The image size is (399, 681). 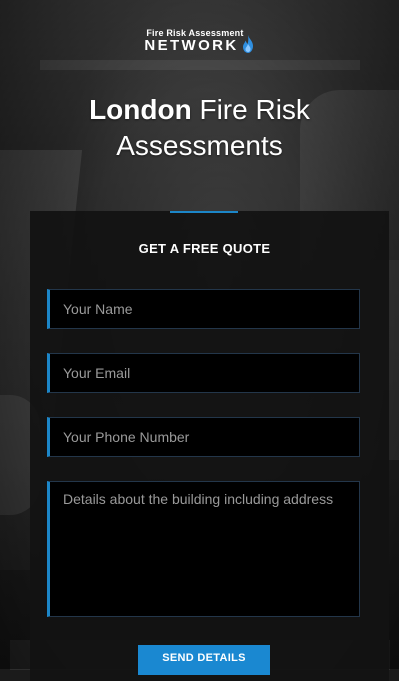 What do you see at coordinates (199, 145) in the screenshot?
I see `title-line2: Assessments` at bounding box center [199, 145].